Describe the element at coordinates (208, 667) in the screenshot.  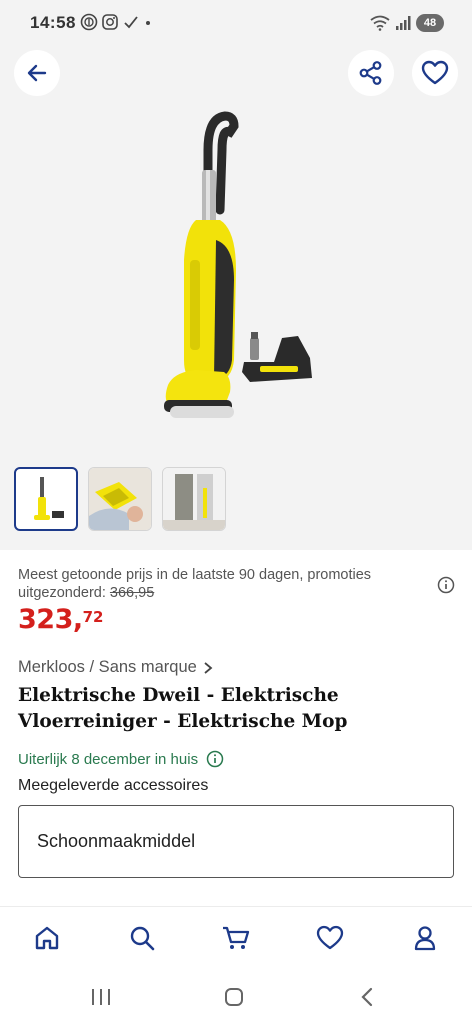
I see `chevron-right-icon` at that location.